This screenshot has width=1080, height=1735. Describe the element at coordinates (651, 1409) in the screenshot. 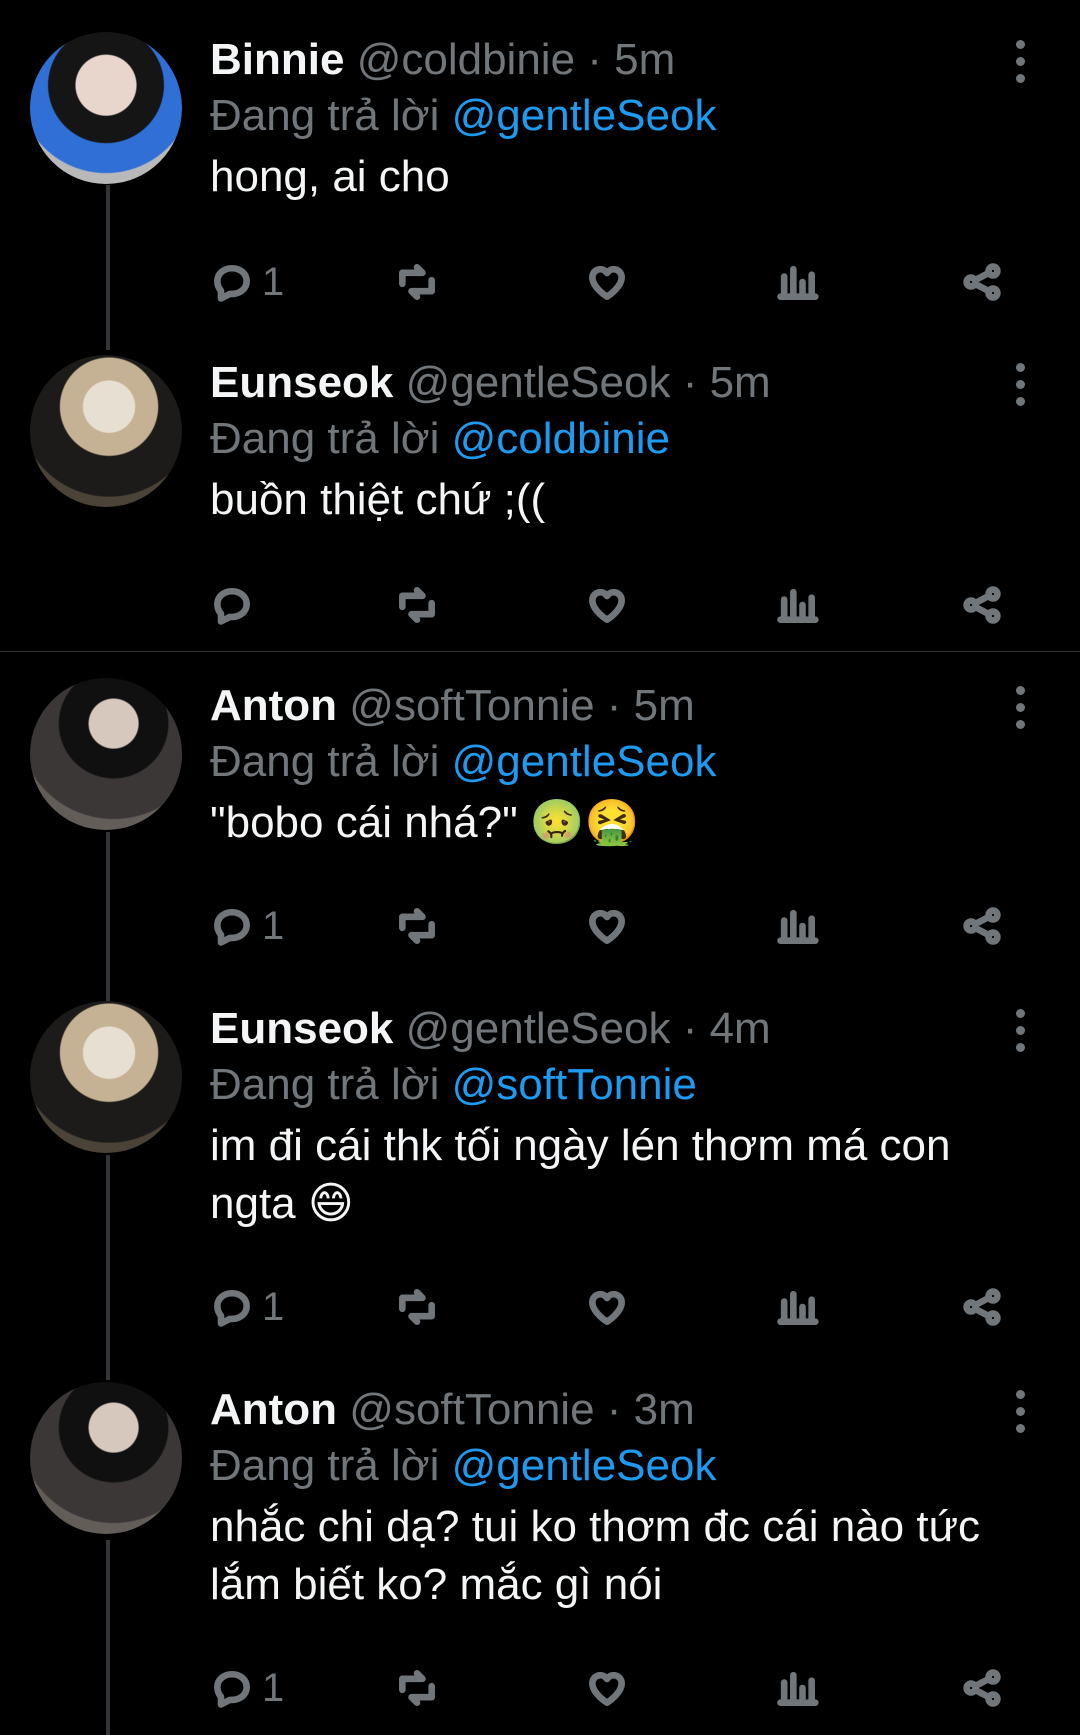

I see `timestamp: · 3m` at that location.